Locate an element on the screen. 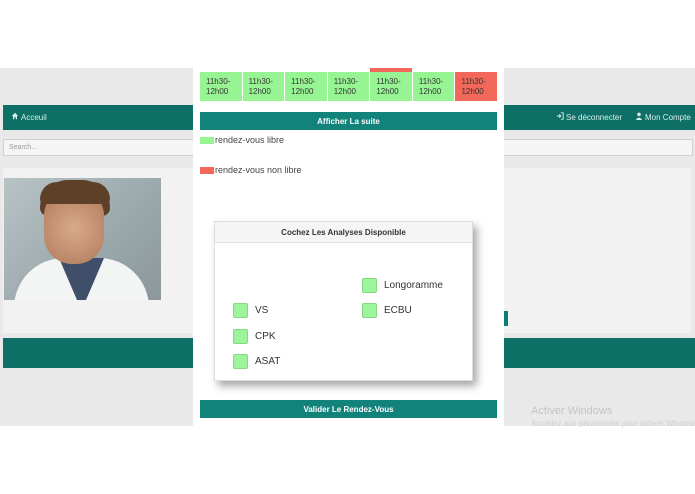  checkbox-label: ASAT is located at coordinates (268, 361).